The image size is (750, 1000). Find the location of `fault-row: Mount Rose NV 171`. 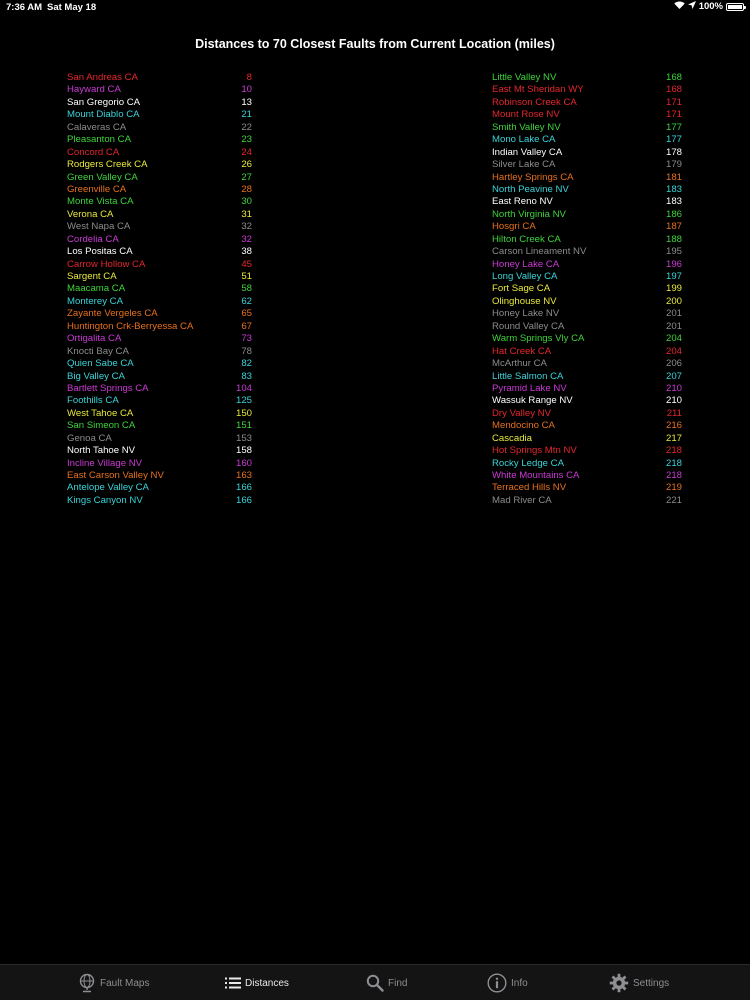

fault-row: Mount Rose NV 171 is located at coordinates (587, 115).